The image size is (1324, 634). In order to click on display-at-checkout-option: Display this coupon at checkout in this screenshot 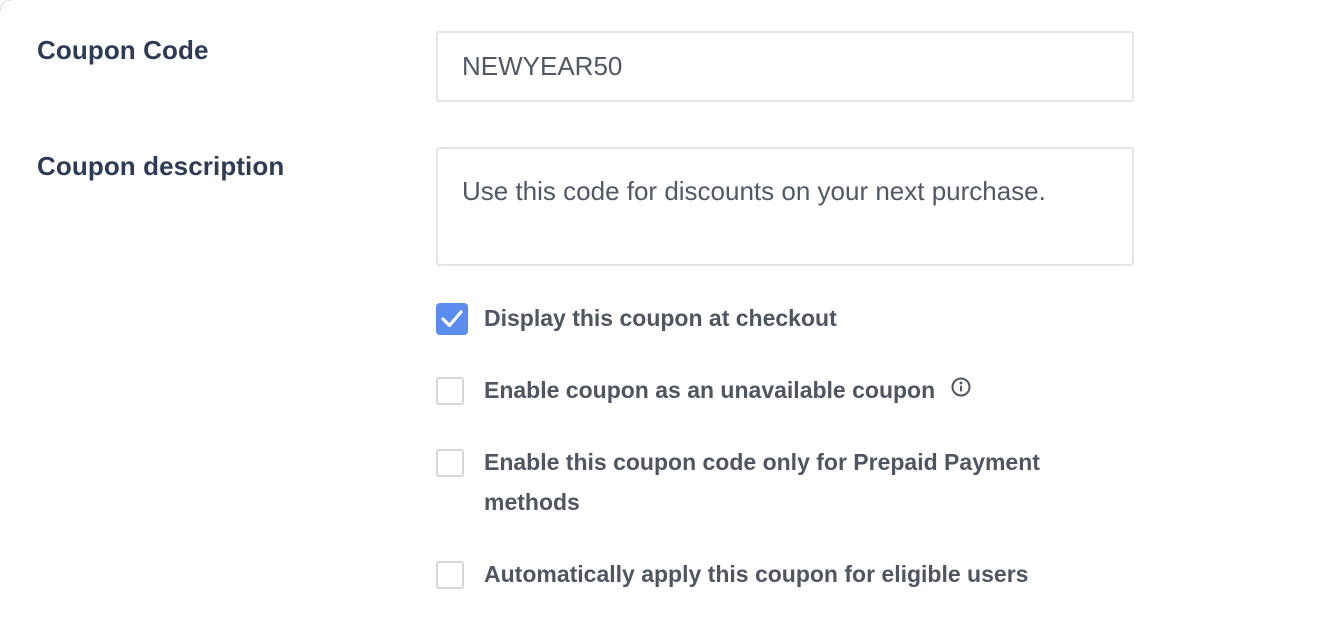, I will do `click(636, 320)`.